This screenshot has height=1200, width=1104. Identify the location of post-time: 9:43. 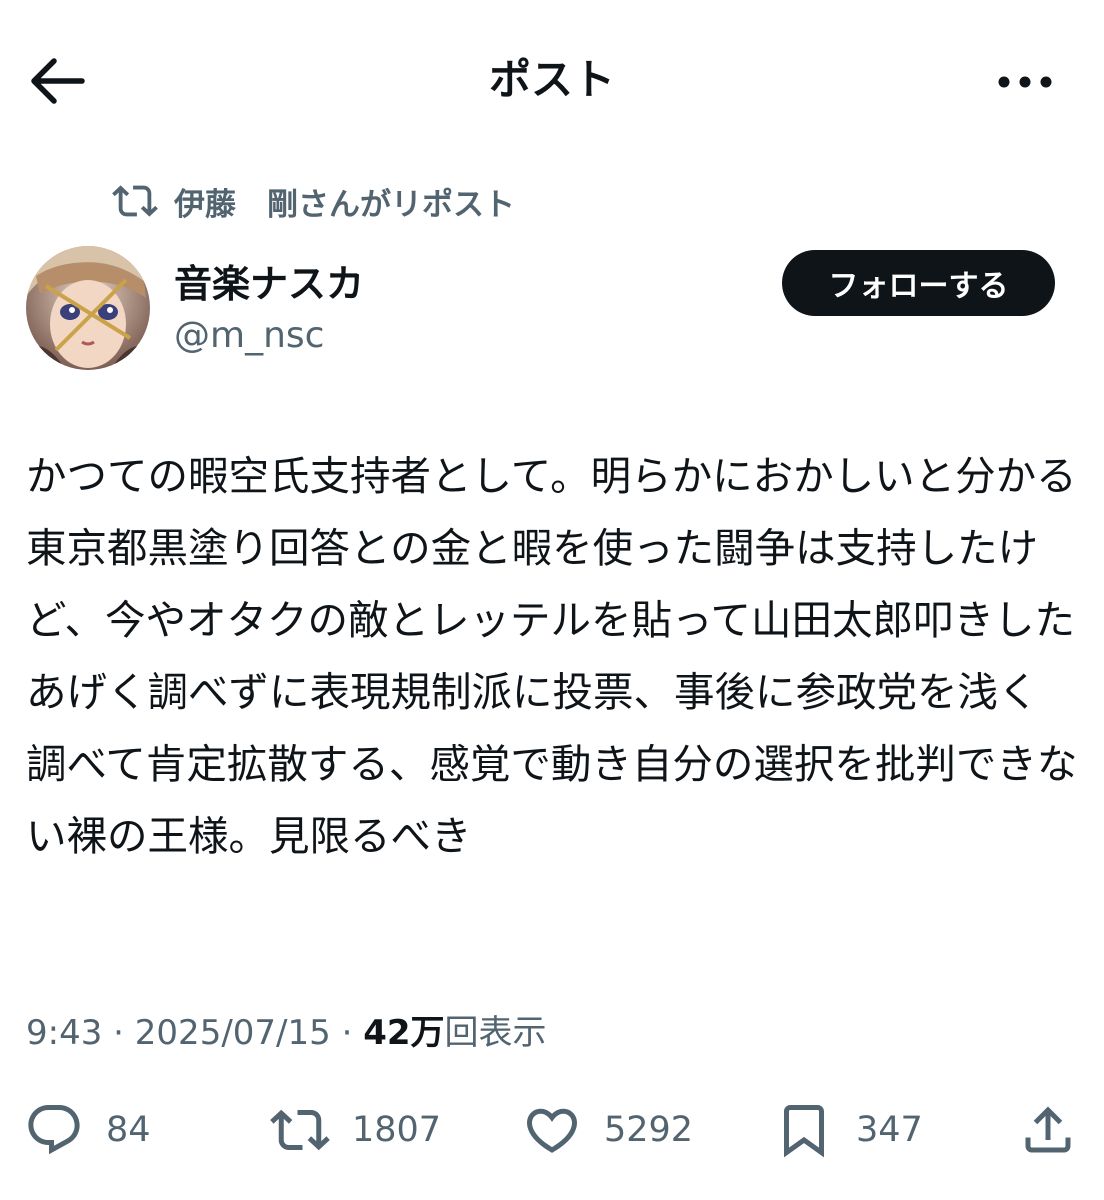
(64, 1033).